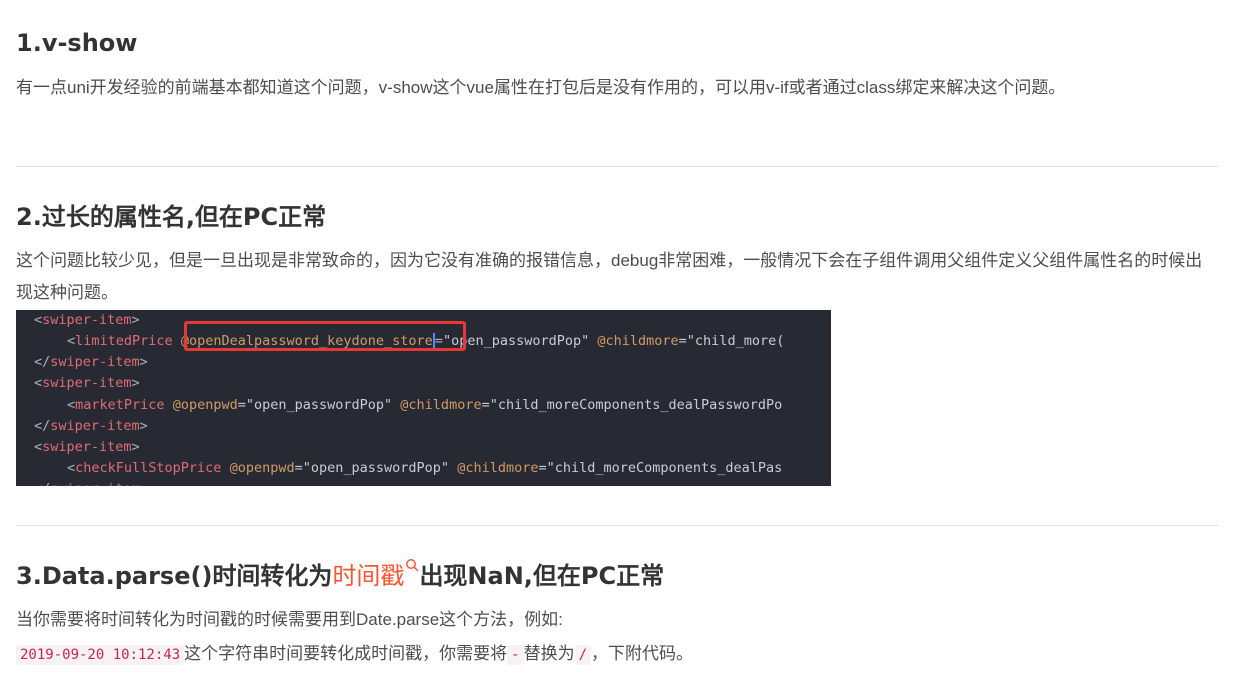 Image resolution: width=1234 pixels, height=678 pixels. I want to click on section-3-title: 3.Data.parse()时间转化为时间戳 出现NaN,但在PC正常, so click(340, 575).